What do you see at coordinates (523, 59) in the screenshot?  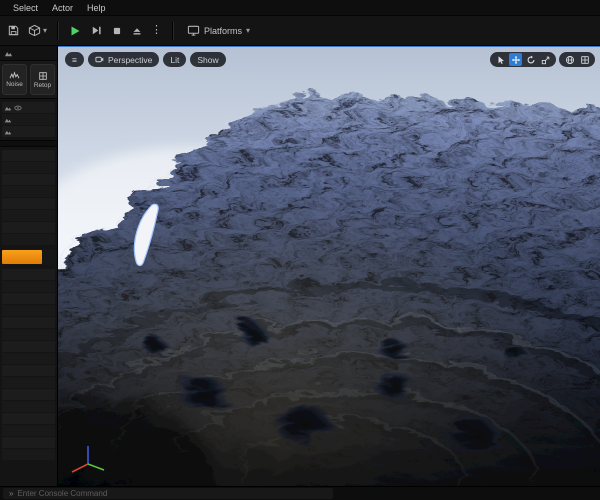 I see `transform-tools-group` at bounding box center [523, 59].